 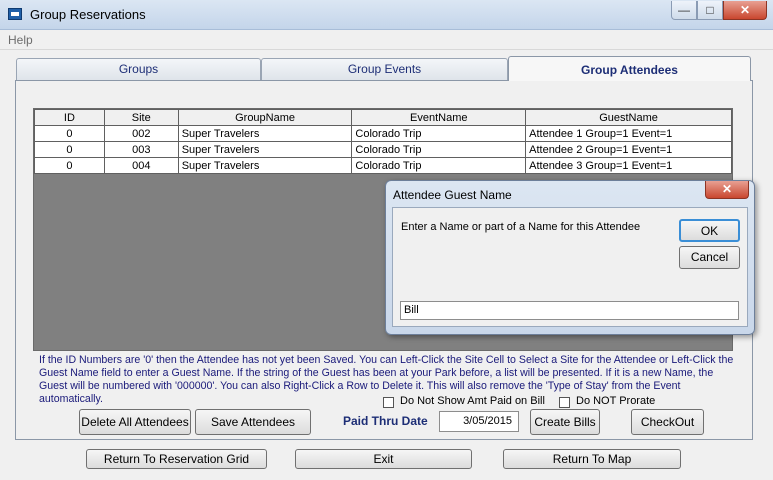 I want to click on cell-guestname: Attendee 1 Group=1 Event=1, so click(x=628, y=133).